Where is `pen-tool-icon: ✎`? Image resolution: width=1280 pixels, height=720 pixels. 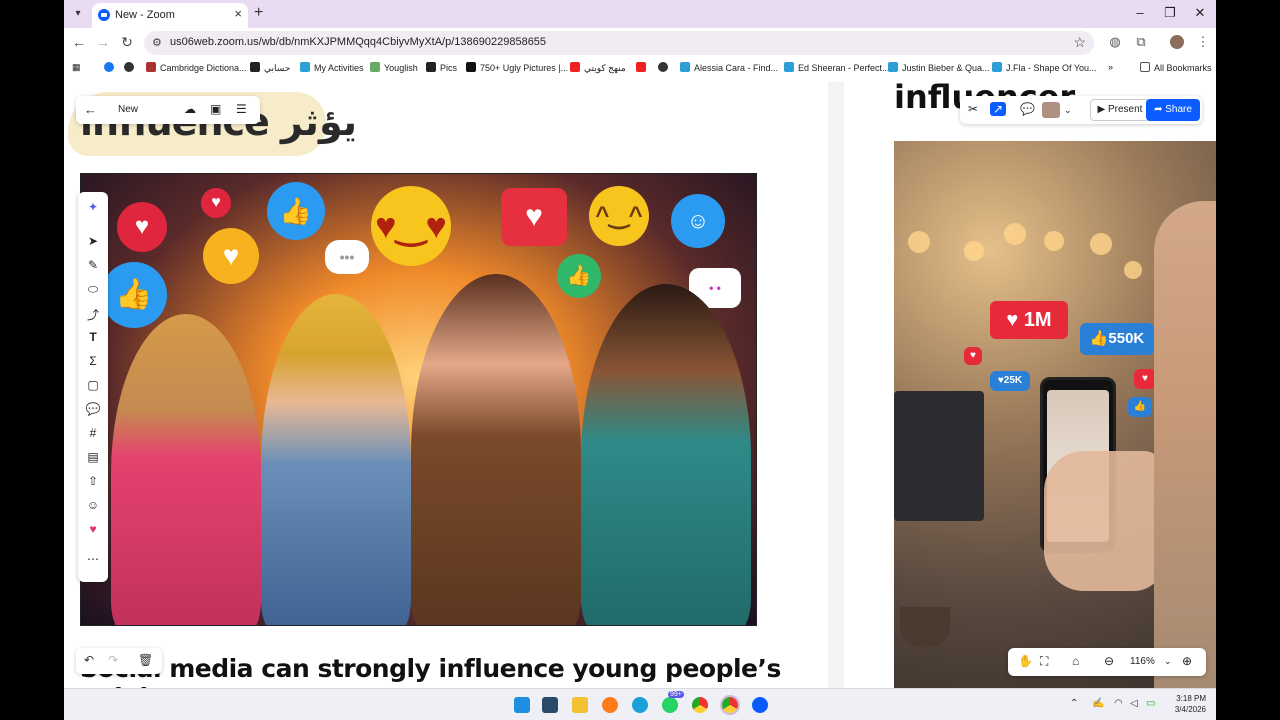 pen-tool-icon: ✎ is located at coordinates (93, 265).